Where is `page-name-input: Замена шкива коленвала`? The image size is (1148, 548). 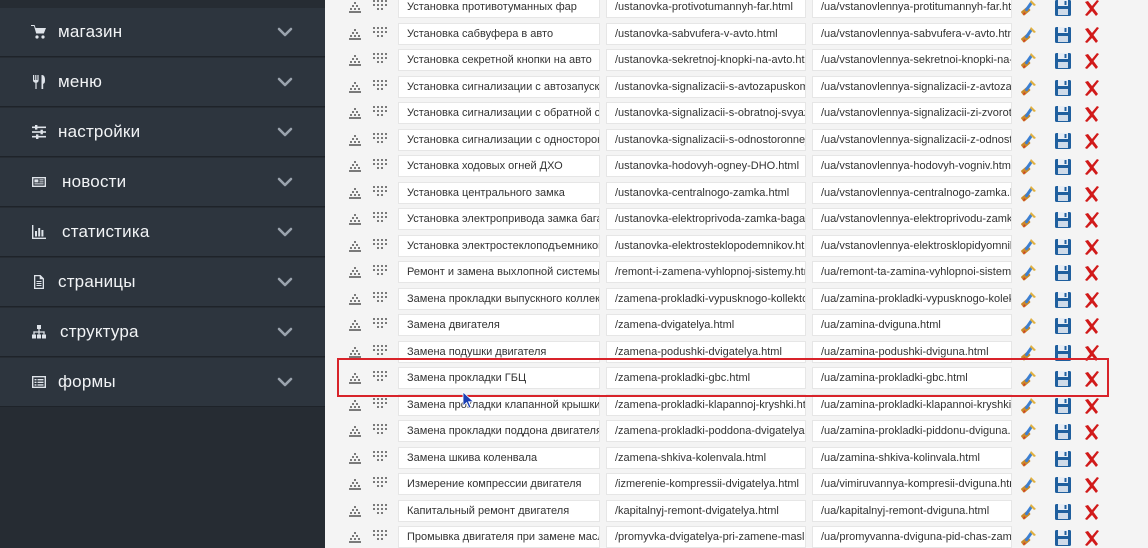 page-name-input: Замена шкива коленвала is located at coordinates (499, 457).